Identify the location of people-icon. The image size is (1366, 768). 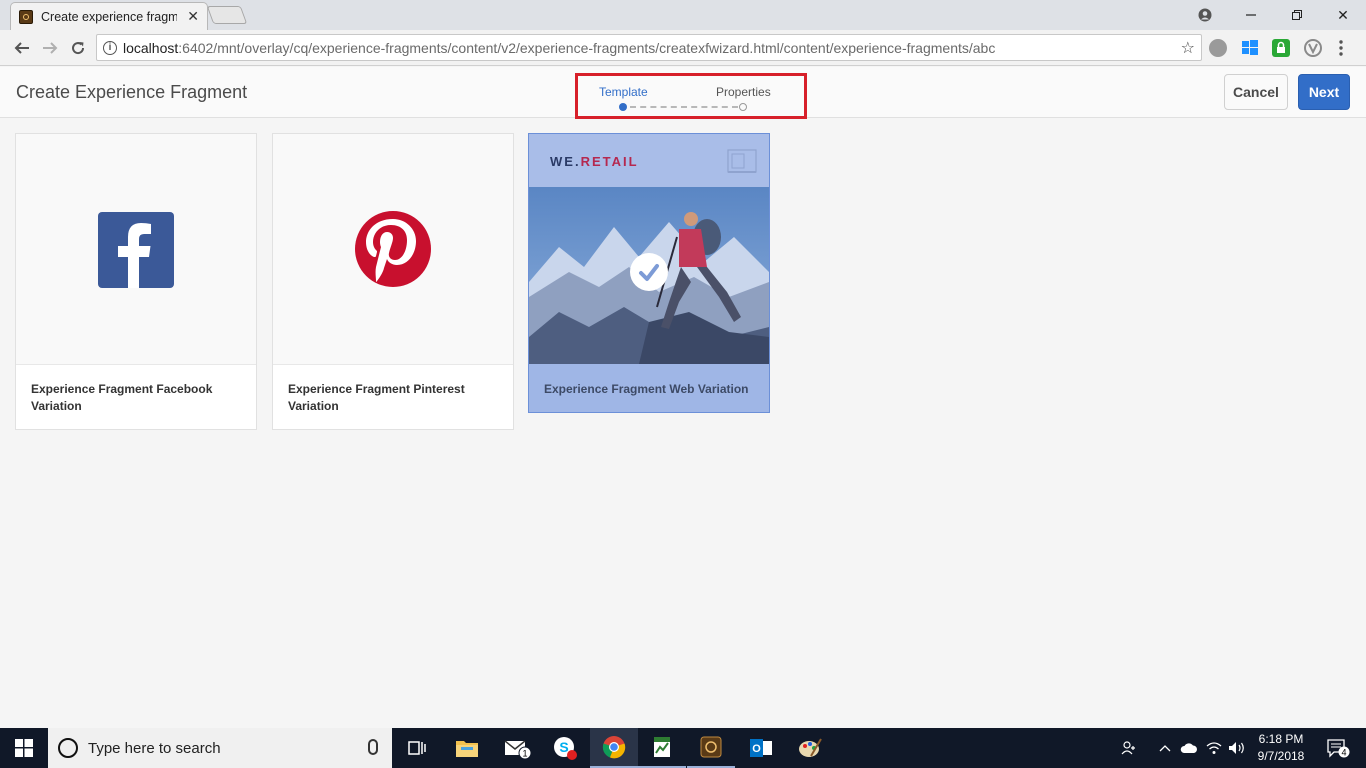
(1129, 748).